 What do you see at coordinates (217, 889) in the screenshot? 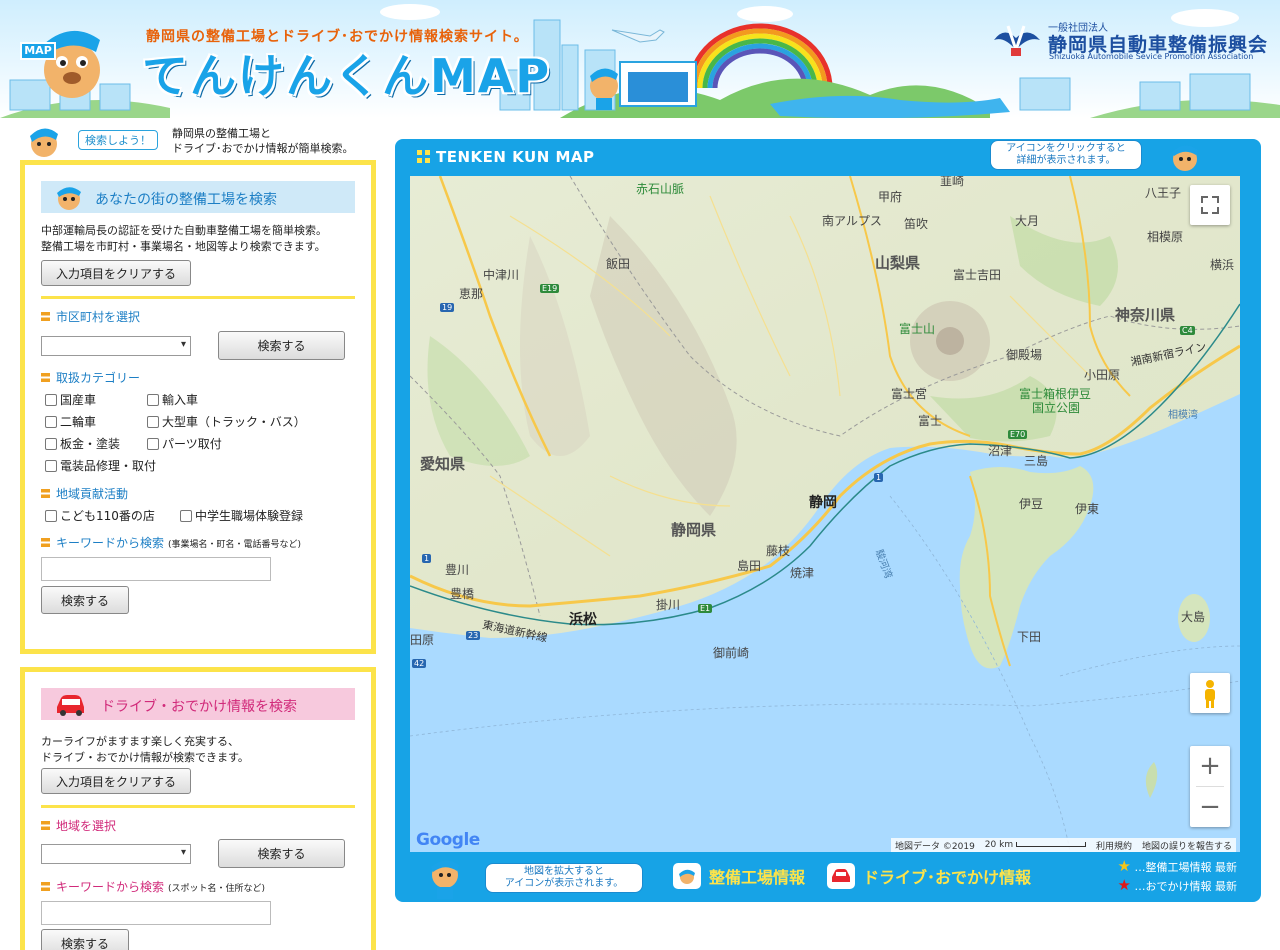
I see `keyword-note: (スポット名・住所など)` at bounding box center [217, 889].